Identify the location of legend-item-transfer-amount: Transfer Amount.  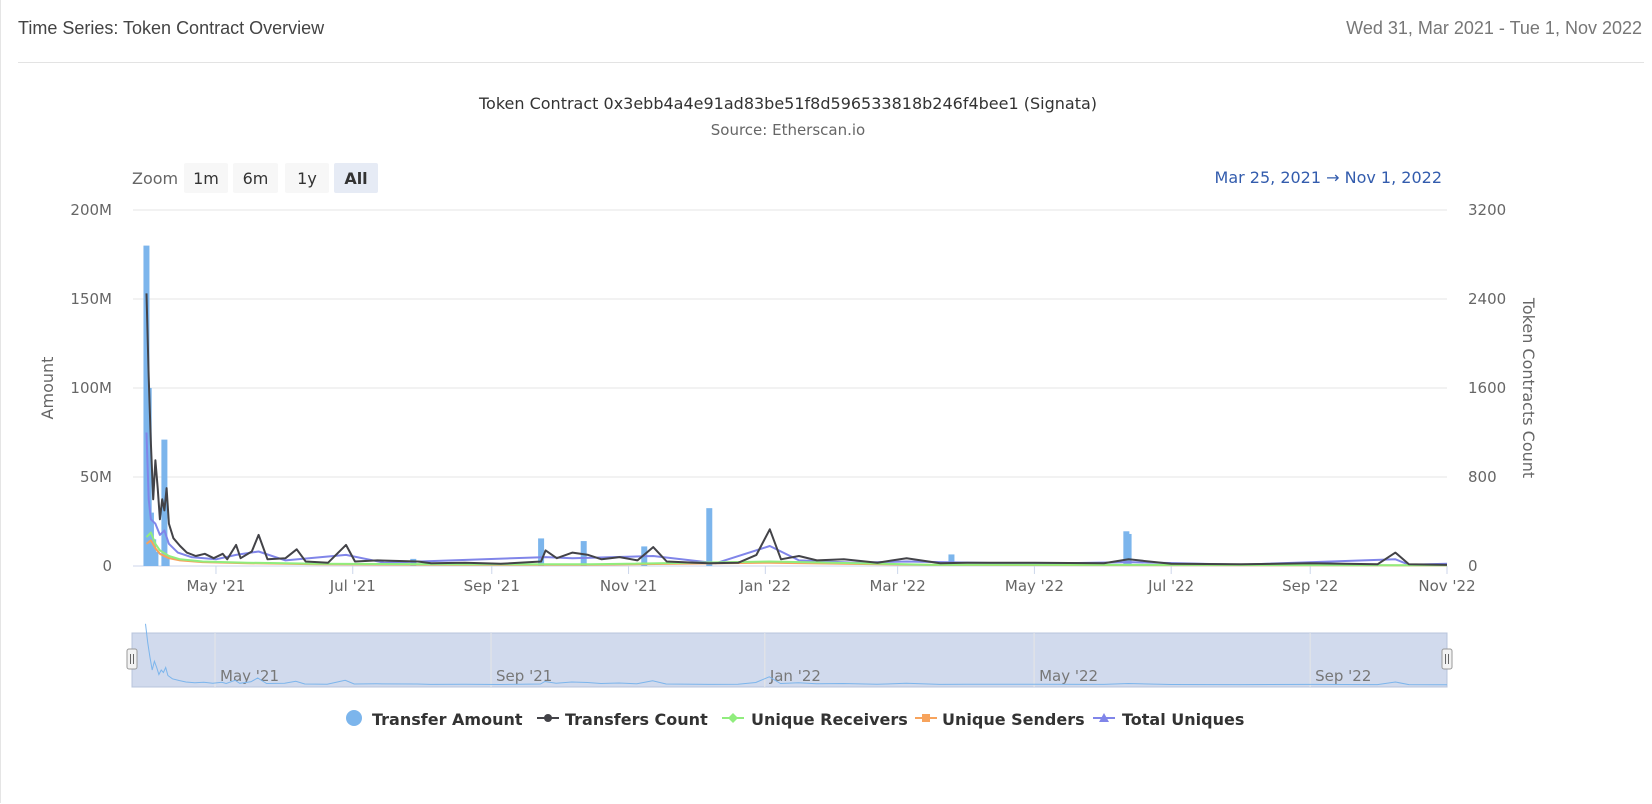
(447, 719).